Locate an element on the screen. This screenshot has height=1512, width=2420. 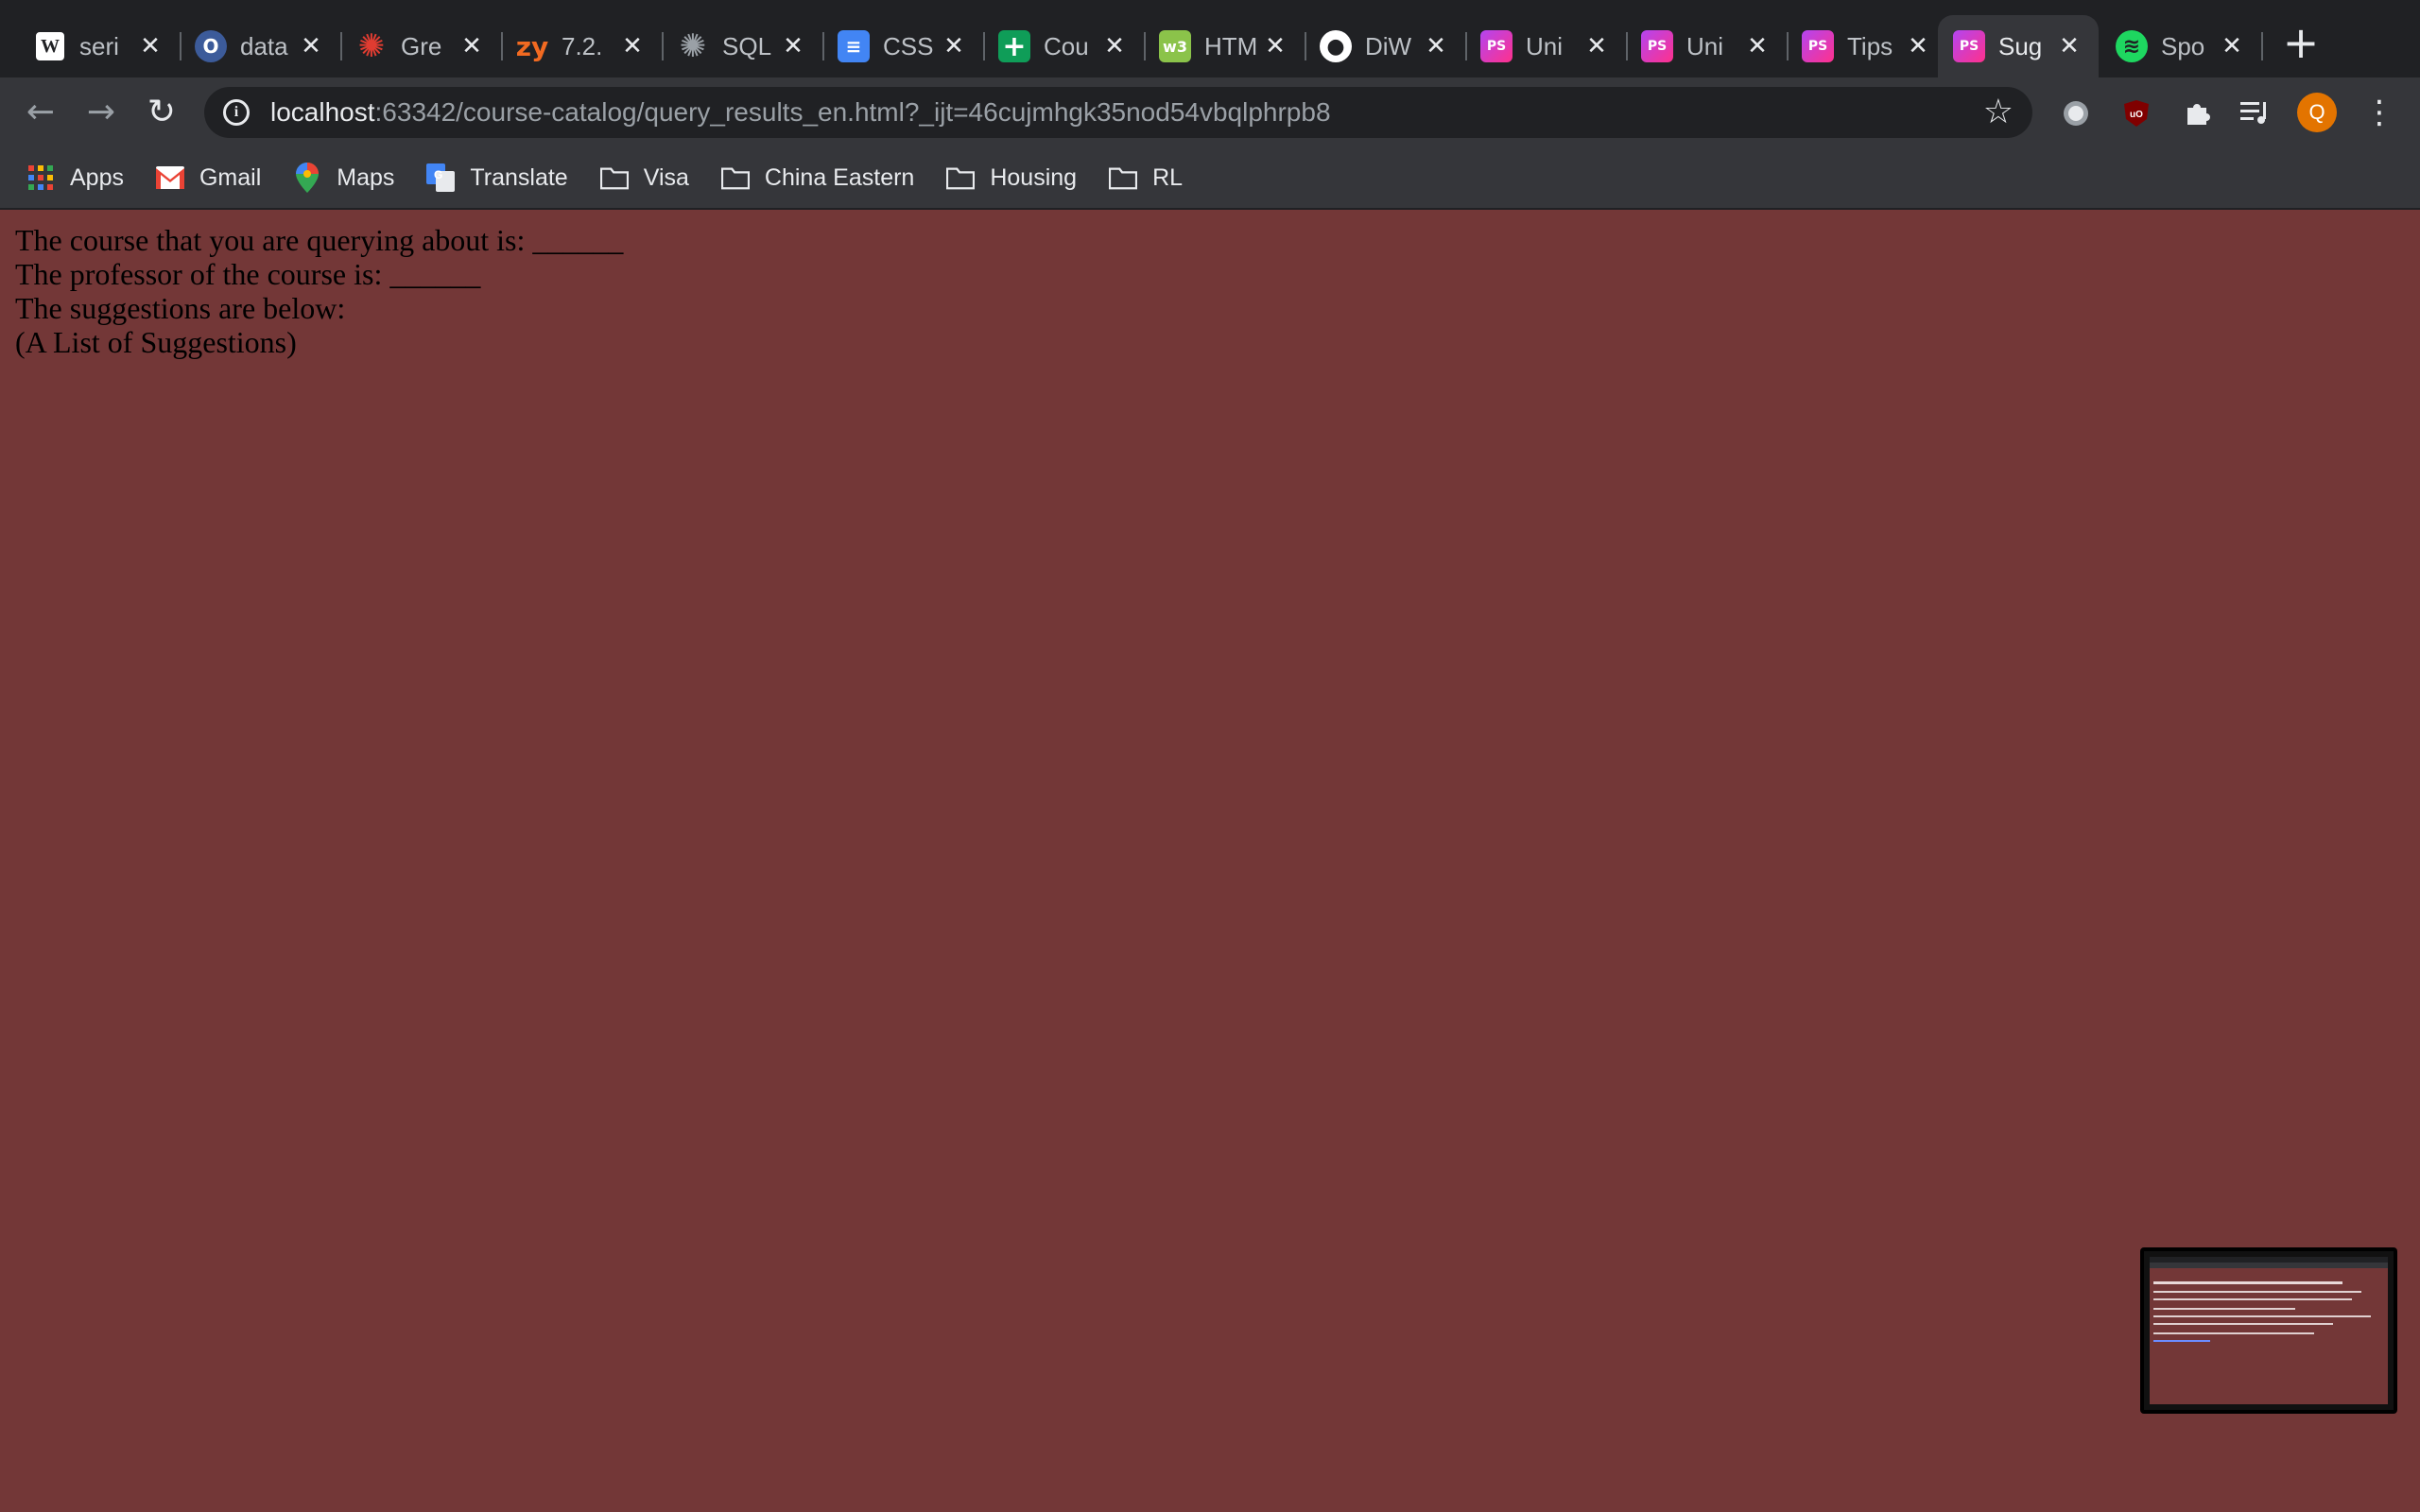
ublock-origin-icon: uO is located at coordinates (2136, 113).